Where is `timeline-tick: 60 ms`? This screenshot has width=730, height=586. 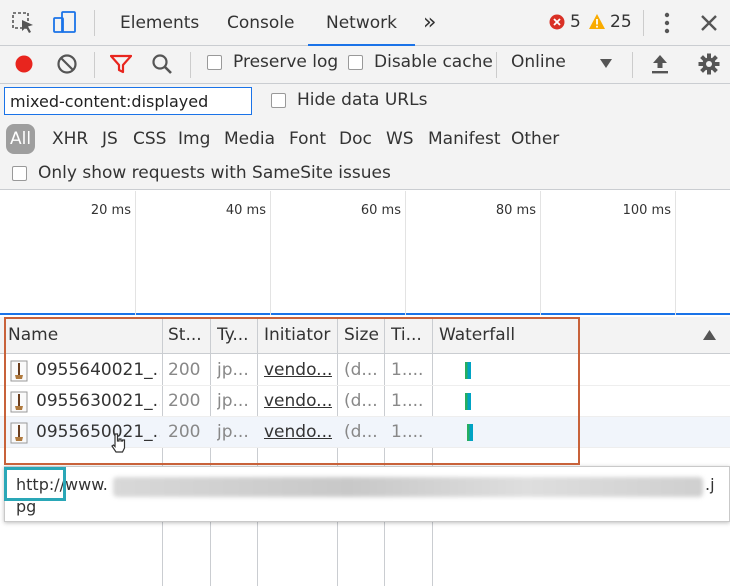
timeline-tick: 60 ms is located at coordinates (380, 210).